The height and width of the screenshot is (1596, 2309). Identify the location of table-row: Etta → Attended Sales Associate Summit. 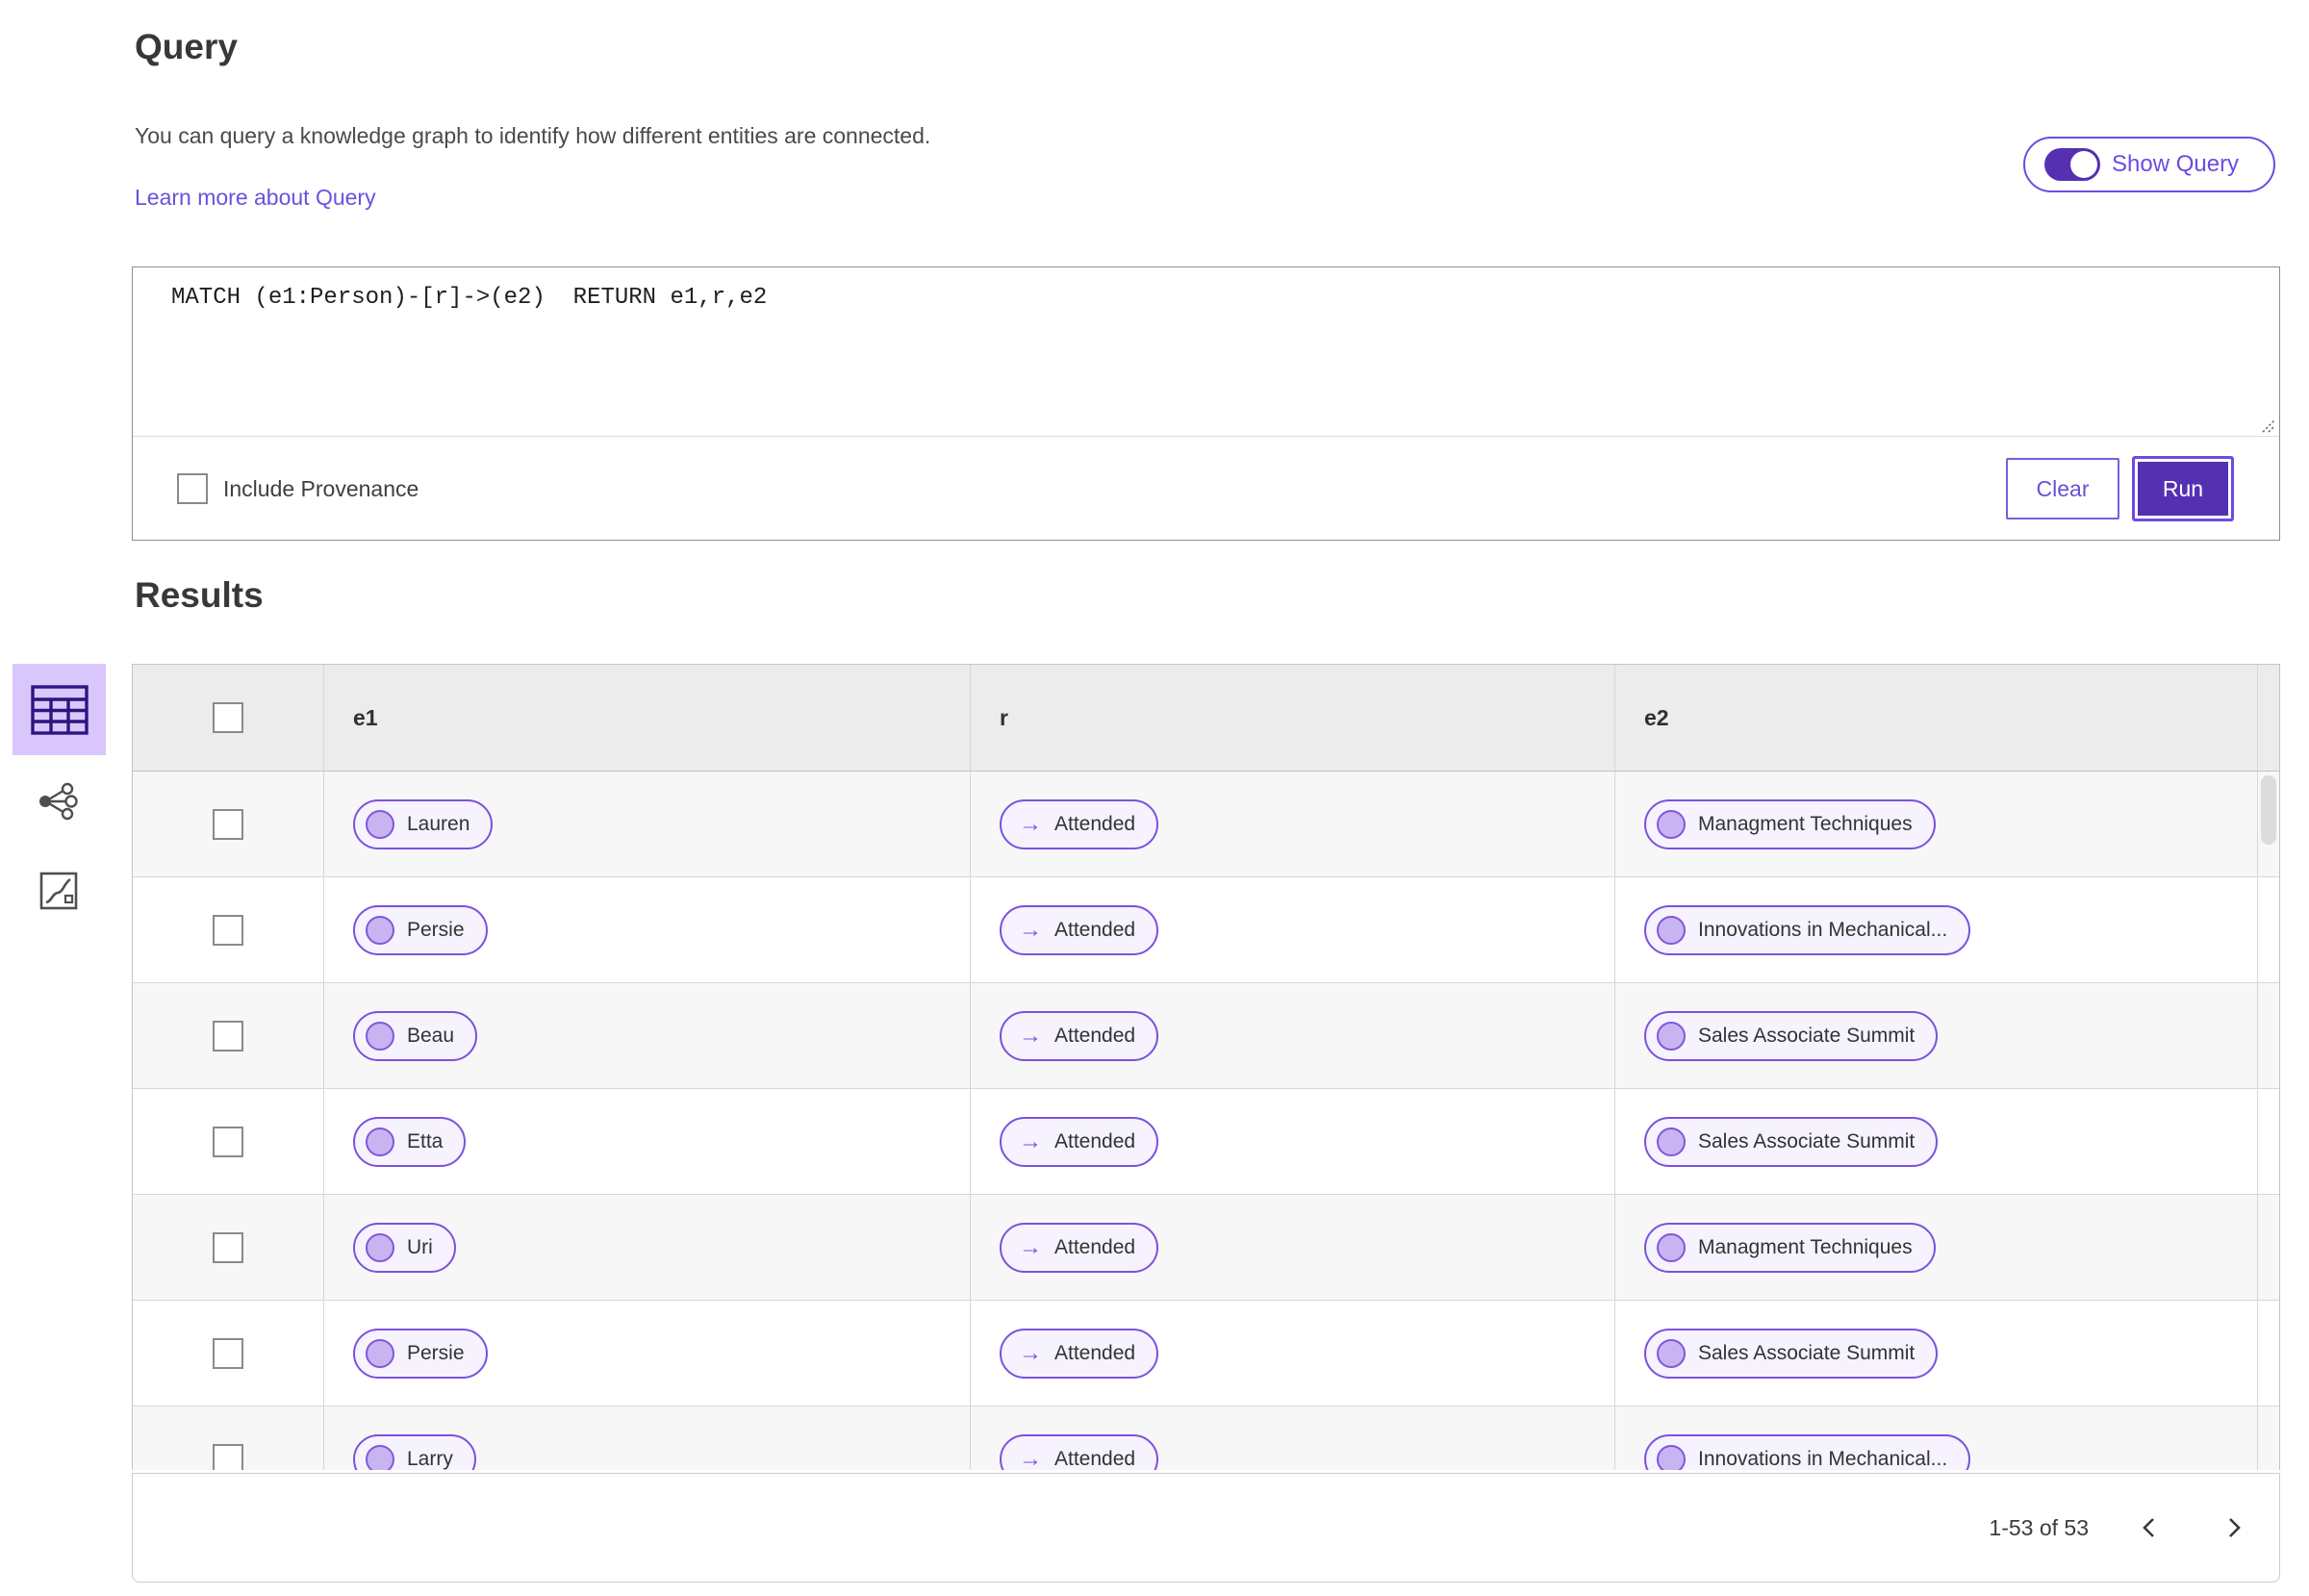
(1206, 1142).